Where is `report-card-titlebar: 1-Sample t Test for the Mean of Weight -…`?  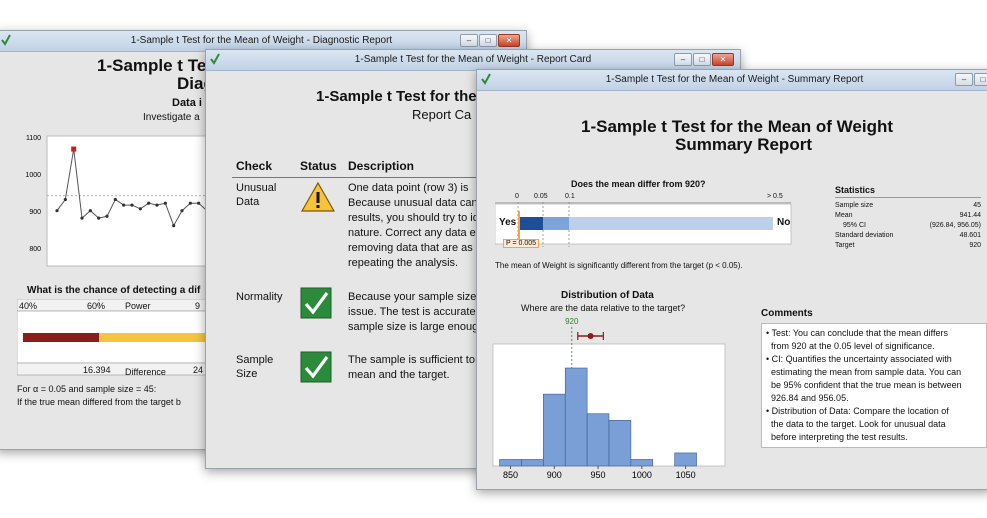 report-card-titlebar: 1-Sample t Test for the Mean of Weight -… is located at coordinates (473, 60).